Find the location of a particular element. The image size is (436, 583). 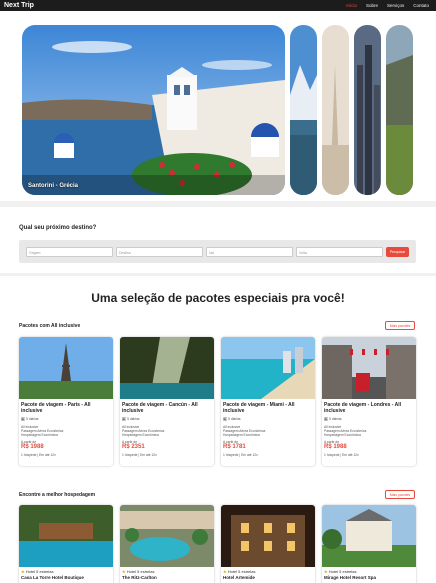

hotel-2-photo is located at coordinates (167, 536).